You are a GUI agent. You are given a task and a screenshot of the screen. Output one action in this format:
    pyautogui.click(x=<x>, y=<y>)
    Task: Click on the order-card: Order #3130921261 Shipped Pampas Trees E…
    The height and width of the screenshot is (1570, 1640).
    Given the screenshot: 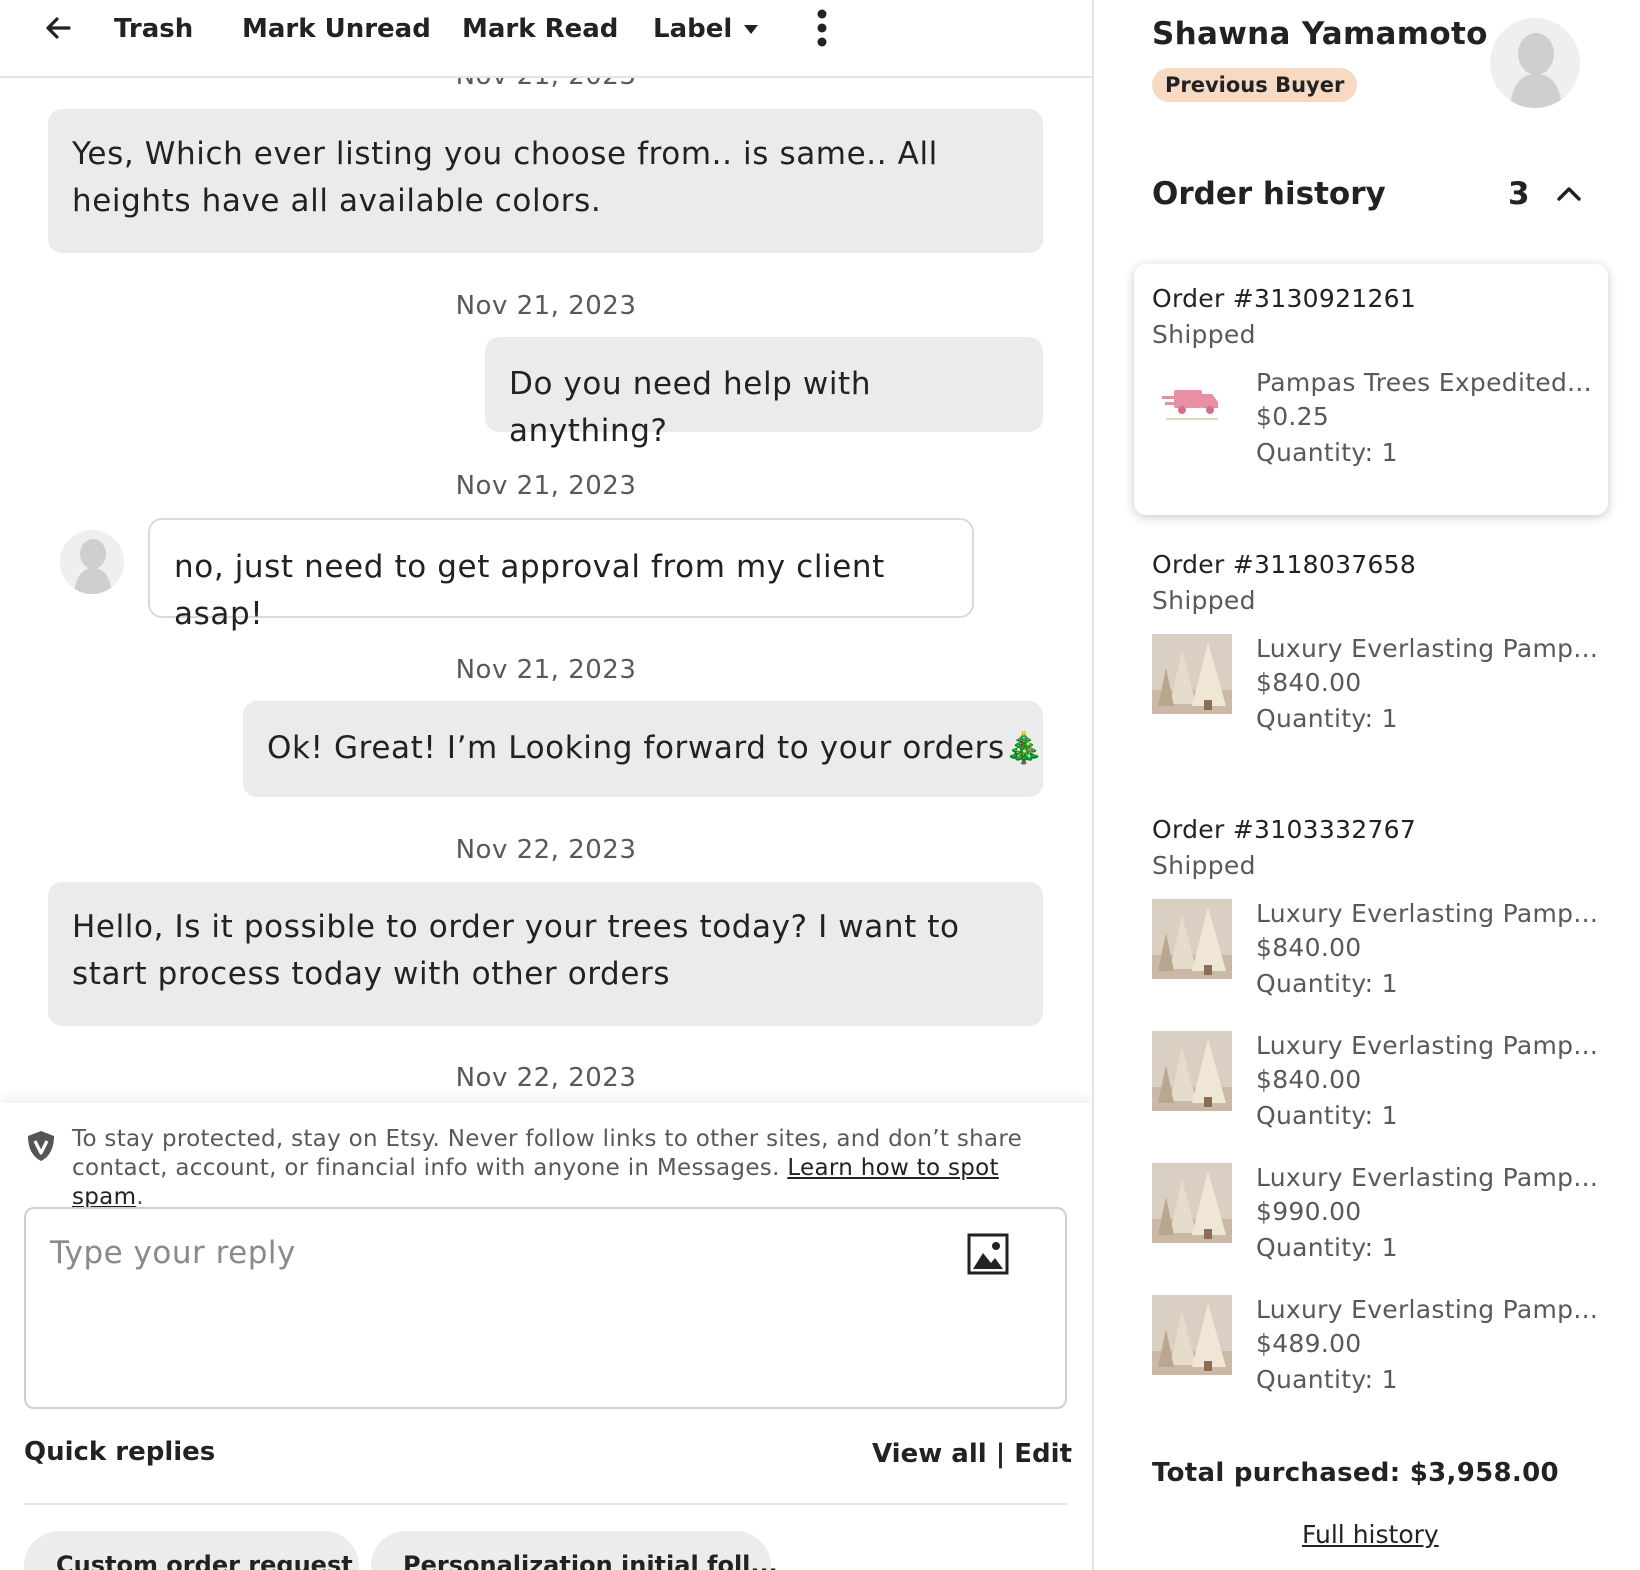 What is the action you would take?
    pyautogui.click(x=1371, y=389)
    